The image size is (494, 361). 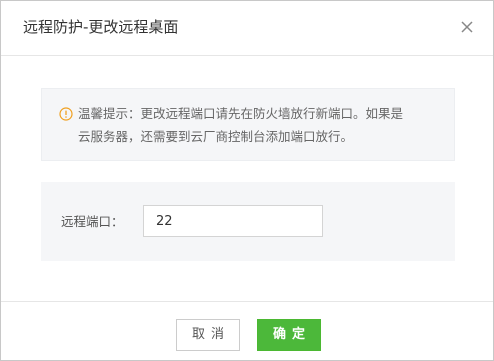 I want to click on close-icon, so click(x=467, y=27).